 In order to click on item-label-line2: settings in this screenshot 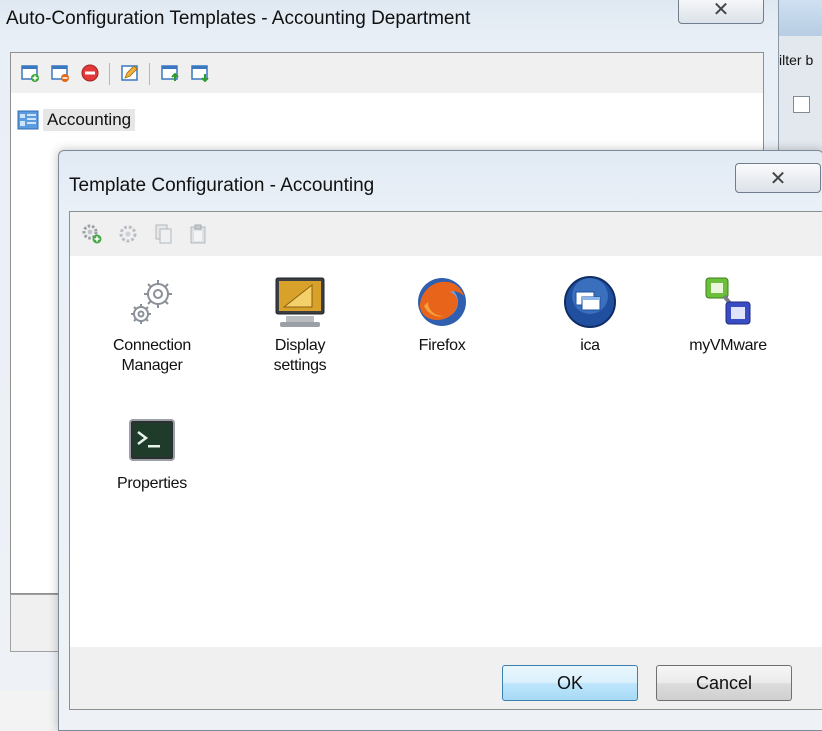, I will do `click(300, 365)`.